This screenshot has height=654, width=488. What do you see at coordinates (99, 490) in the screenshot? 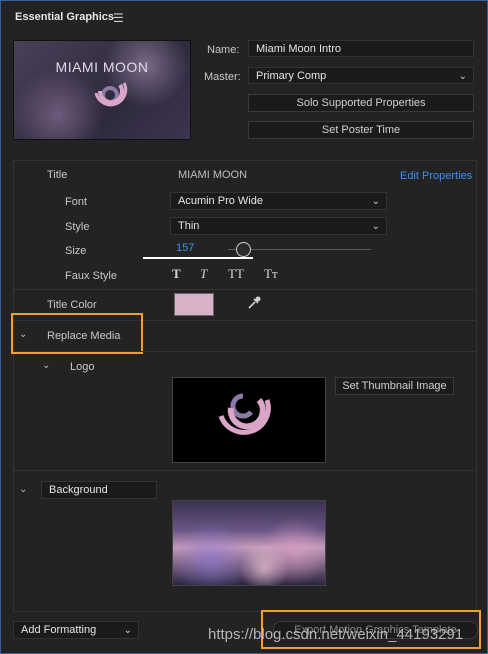
I see `background-name-field: Background` at bounding box center [99, 490].